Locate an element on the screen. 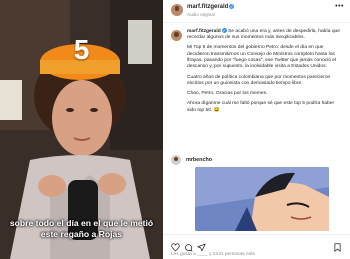 This screenshot has height=259, width=350. comment-username: mrbencho is located at coordinates (199, 160).